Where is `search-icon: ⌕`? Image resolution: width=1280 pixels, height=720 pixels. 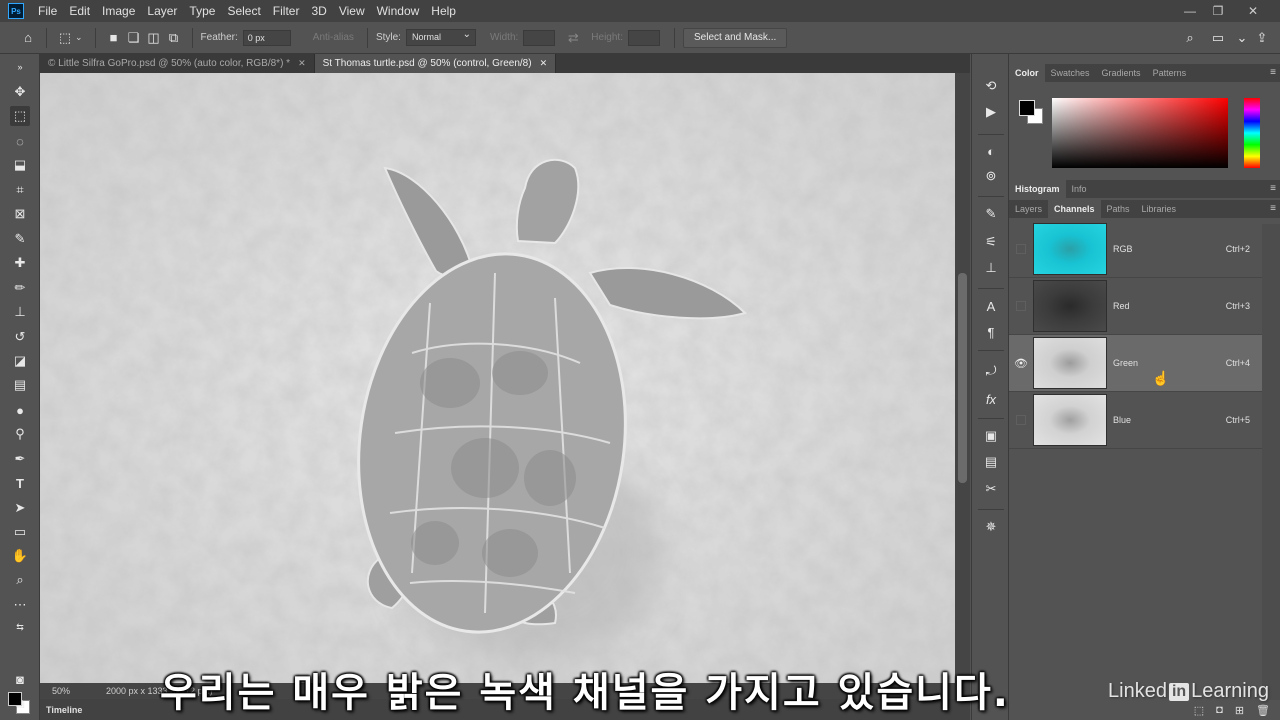 search-icon: ⌕ is located at coordinates (1190, 38).